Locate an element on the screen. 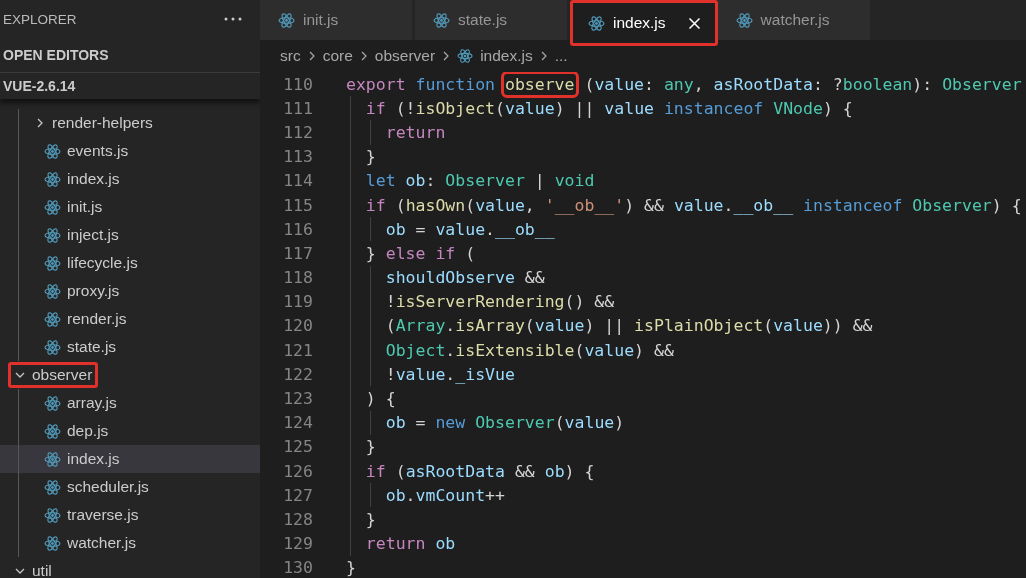 The image size is (1026, 578). code-line: ) { is located at coordinates (380, 399).